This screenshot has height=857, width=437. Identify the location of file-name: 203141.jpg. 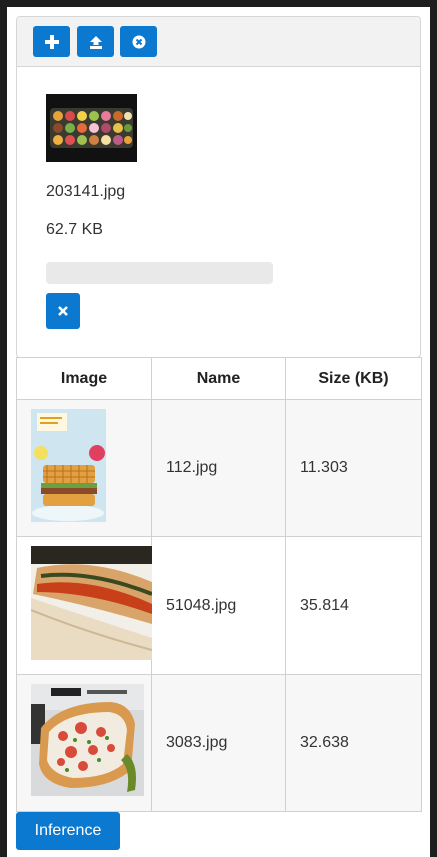
(86, 191).